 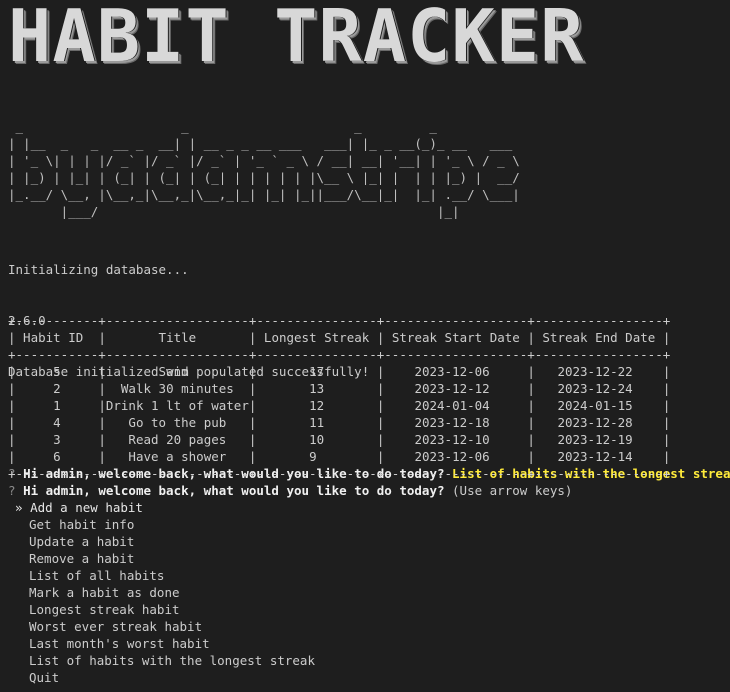 I want to click on table-cell: 2, so click(x=57, y=388).